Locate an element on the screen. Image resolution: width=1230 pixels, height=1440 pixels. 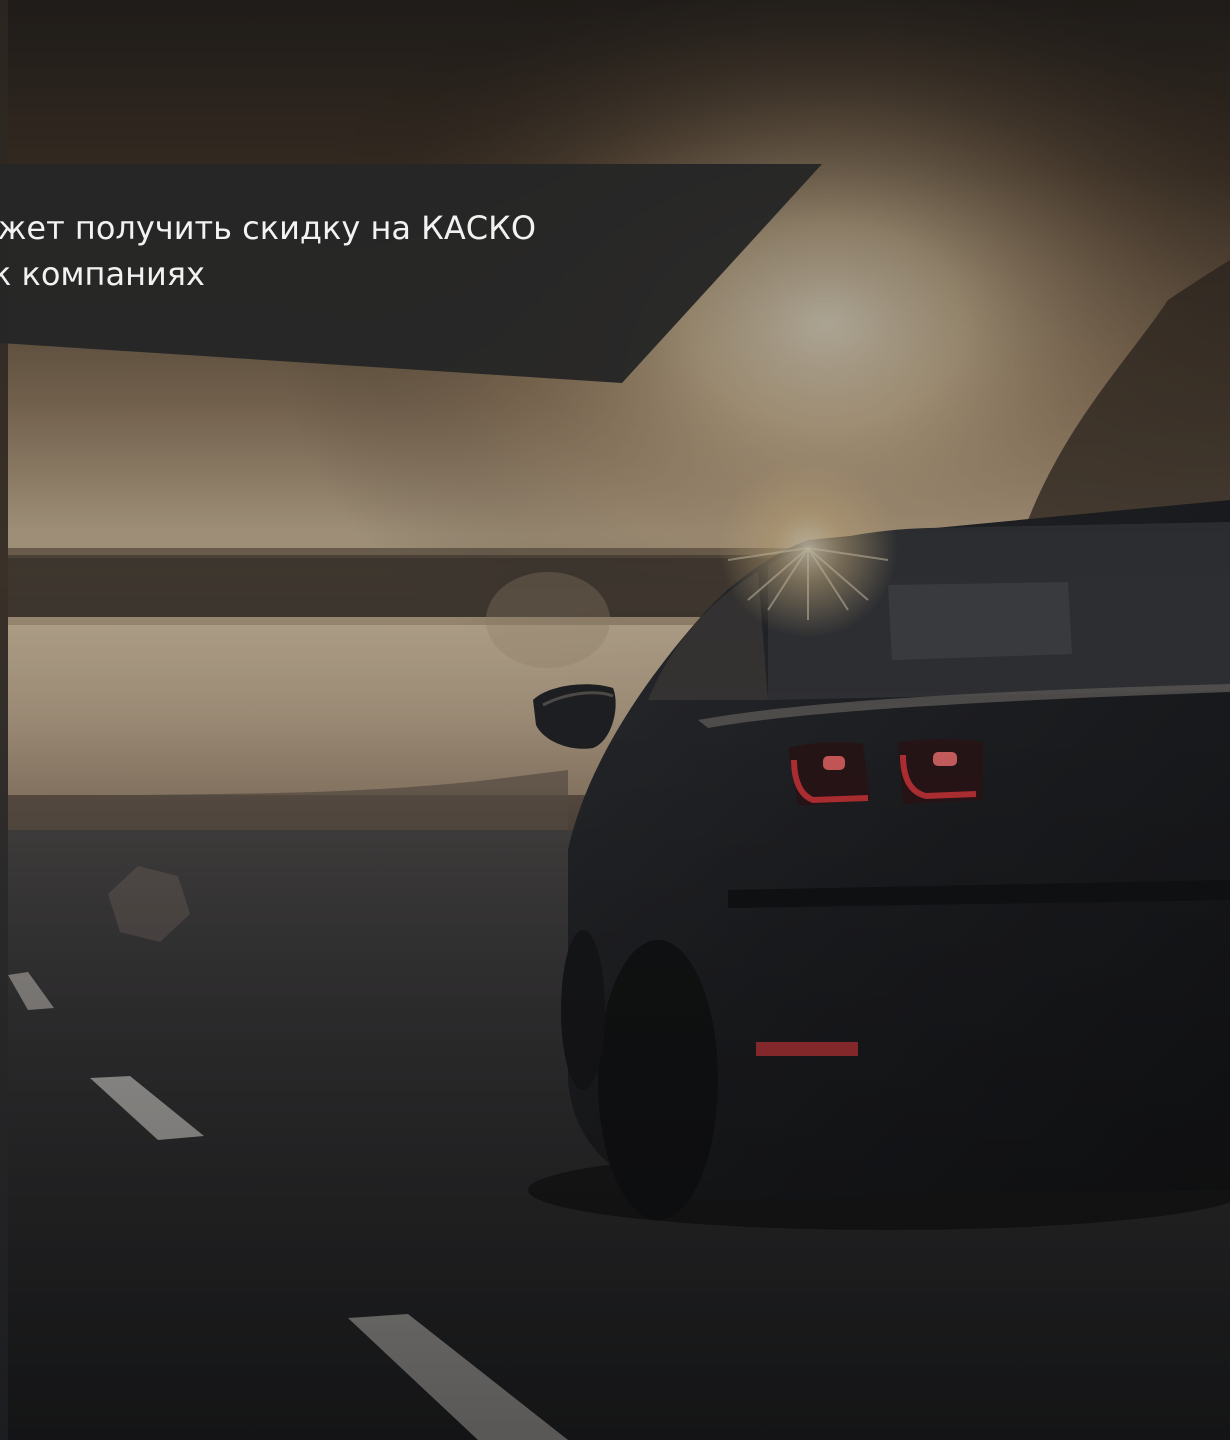
promo-line-2: к компаниях is located at coordinates (102, 274).